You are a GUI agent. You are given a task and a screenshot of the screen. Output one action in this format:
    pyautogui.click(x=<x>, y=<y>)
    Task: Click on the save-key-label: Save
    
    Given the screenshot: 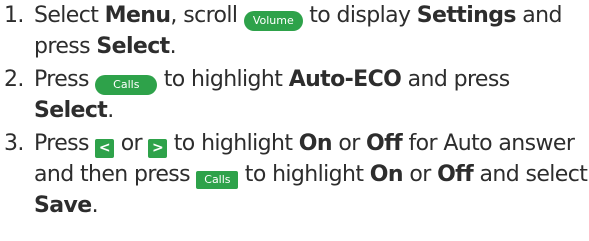 What is the action you would take?
    pyautogui.click(x=63, y=205)
    